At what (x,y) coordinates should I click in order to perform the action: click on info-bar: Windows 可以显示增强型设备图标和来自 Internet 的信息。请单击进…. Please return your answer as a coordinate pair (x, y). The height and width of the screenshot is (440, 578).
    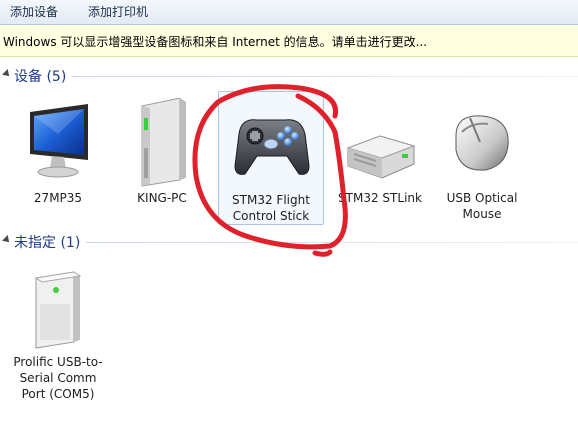
    Looking at the image, I should click on (289, 41).